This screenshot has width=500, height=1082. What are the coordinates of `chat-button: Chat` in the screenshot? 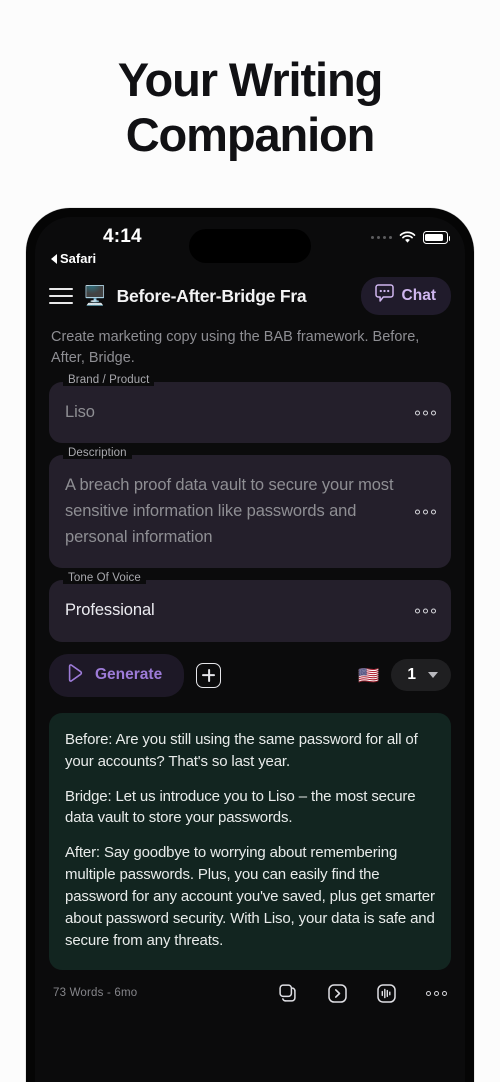 It's located at (405, 296).